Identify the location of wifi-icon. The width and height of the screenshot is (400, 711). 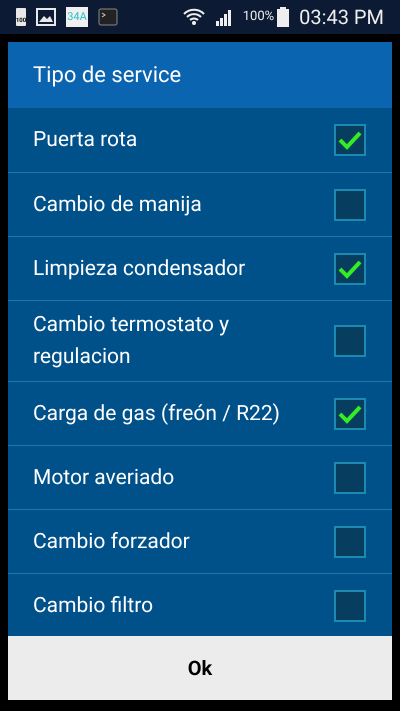
(193, 17).